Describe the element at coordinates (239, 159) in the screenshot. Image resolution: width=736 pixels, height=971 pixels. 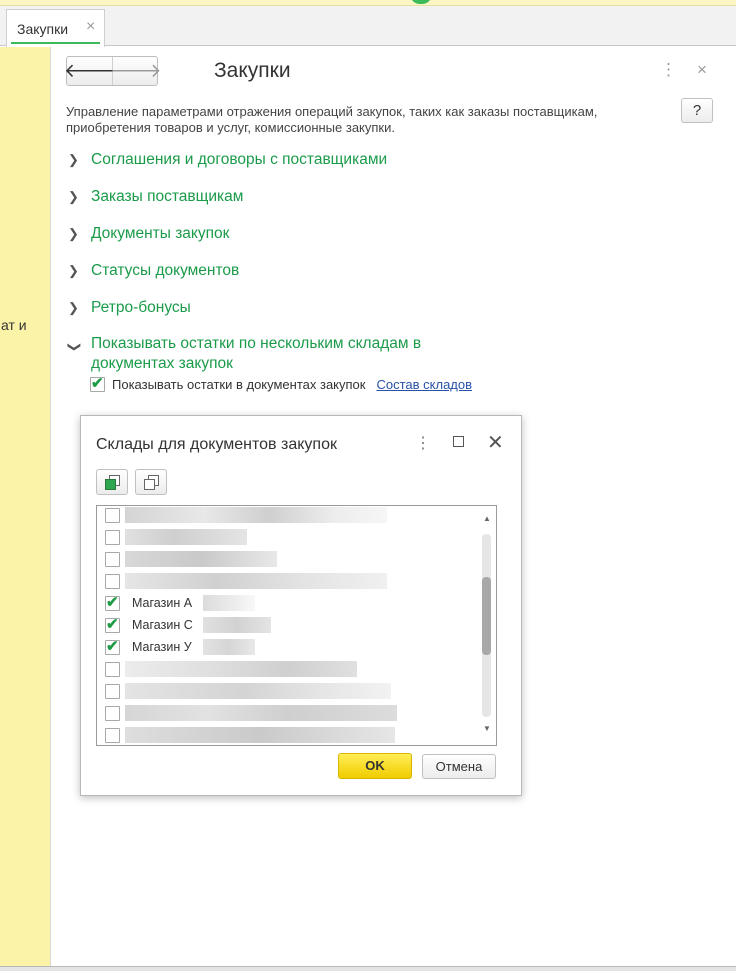
I see `section-label: Соглашения и договоры с поставщиками` at that location.